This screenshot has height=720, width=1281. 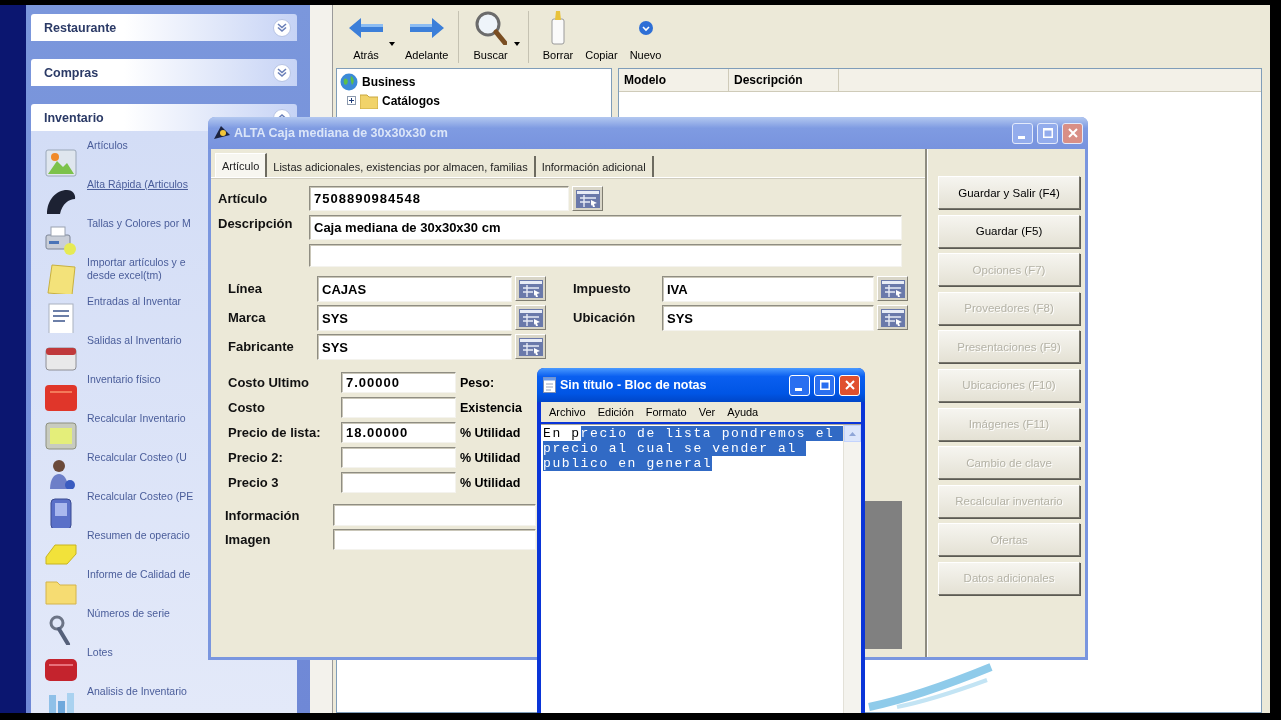 I want to click on section-header: Restaurante, so click(x=164, y=27).